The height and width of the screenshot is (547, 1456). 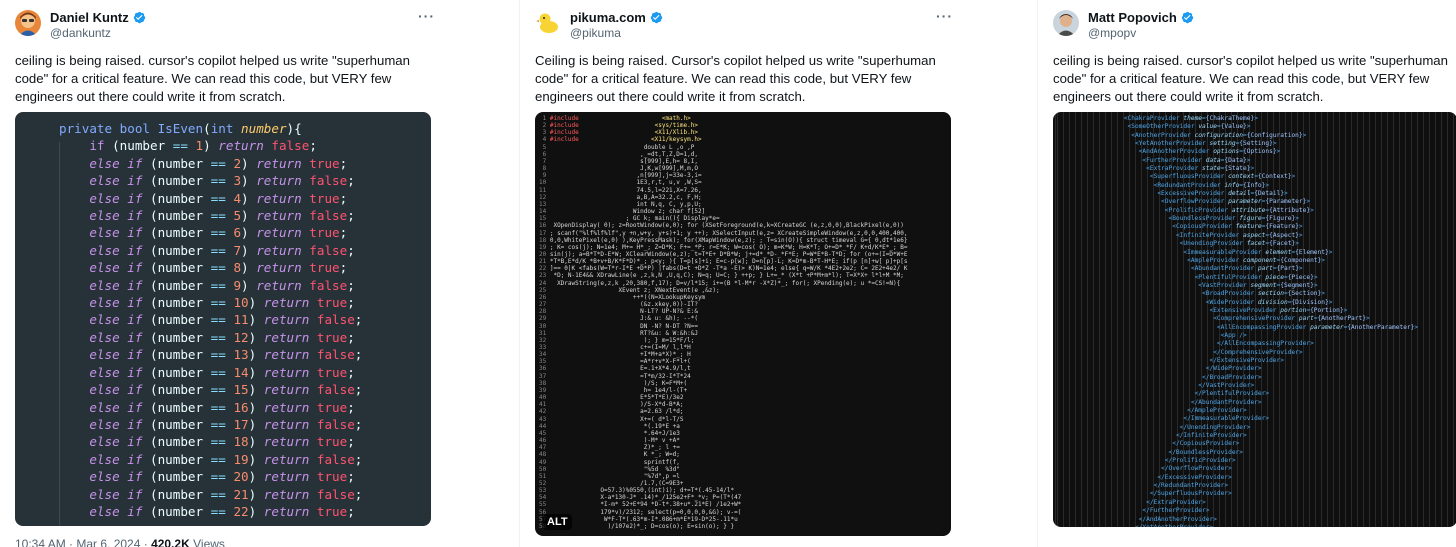 What do you see at coordinates (1246, 269) in the screenshot?
I see `code-line: <AbundantProvider part={Part}>` at bounding box center [1246, 269].